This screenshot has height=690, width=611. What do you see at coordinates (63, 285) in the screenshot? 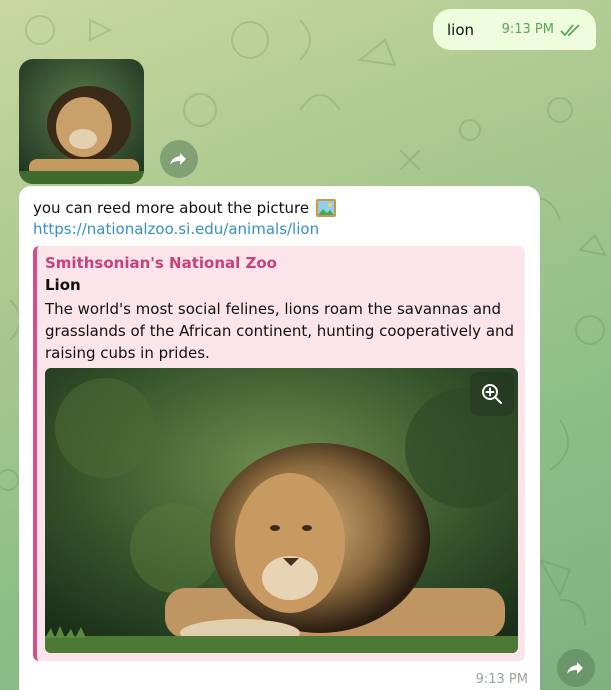
I see `link-preview-title: Lion` at bounding box center [63, 285].